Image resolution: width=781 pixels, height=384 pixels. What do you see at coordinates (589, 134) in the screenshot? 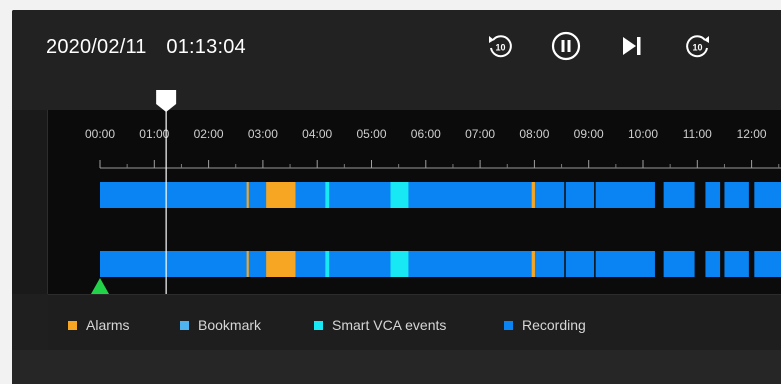
I see `tick-label: 09:00` at bounding box center [589, 134].